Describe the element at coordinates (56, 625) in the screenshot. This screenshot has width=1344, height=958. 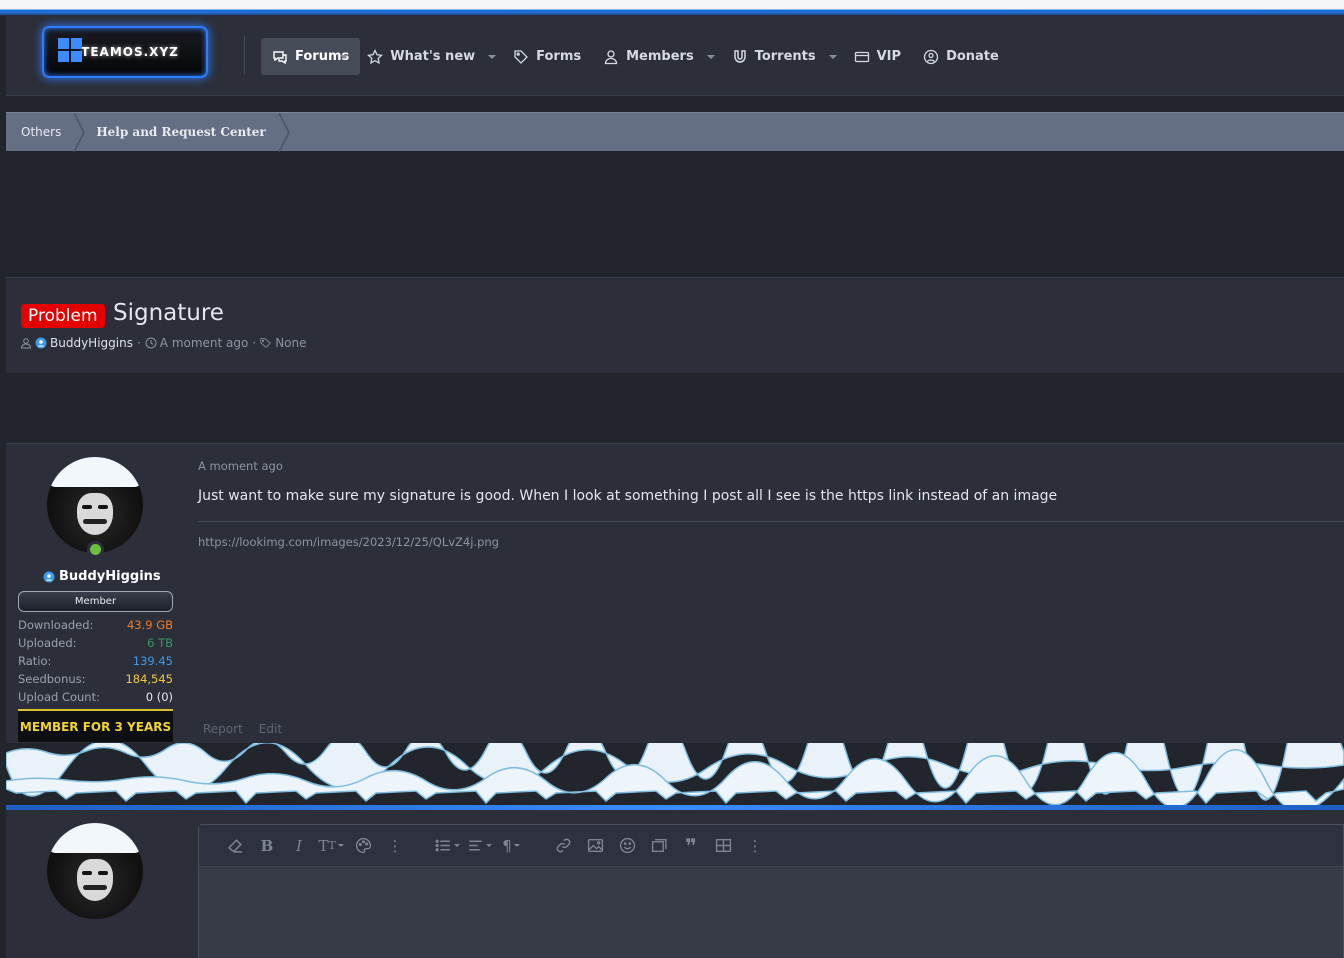
I see `stat-label: Downloaded:` at that location.